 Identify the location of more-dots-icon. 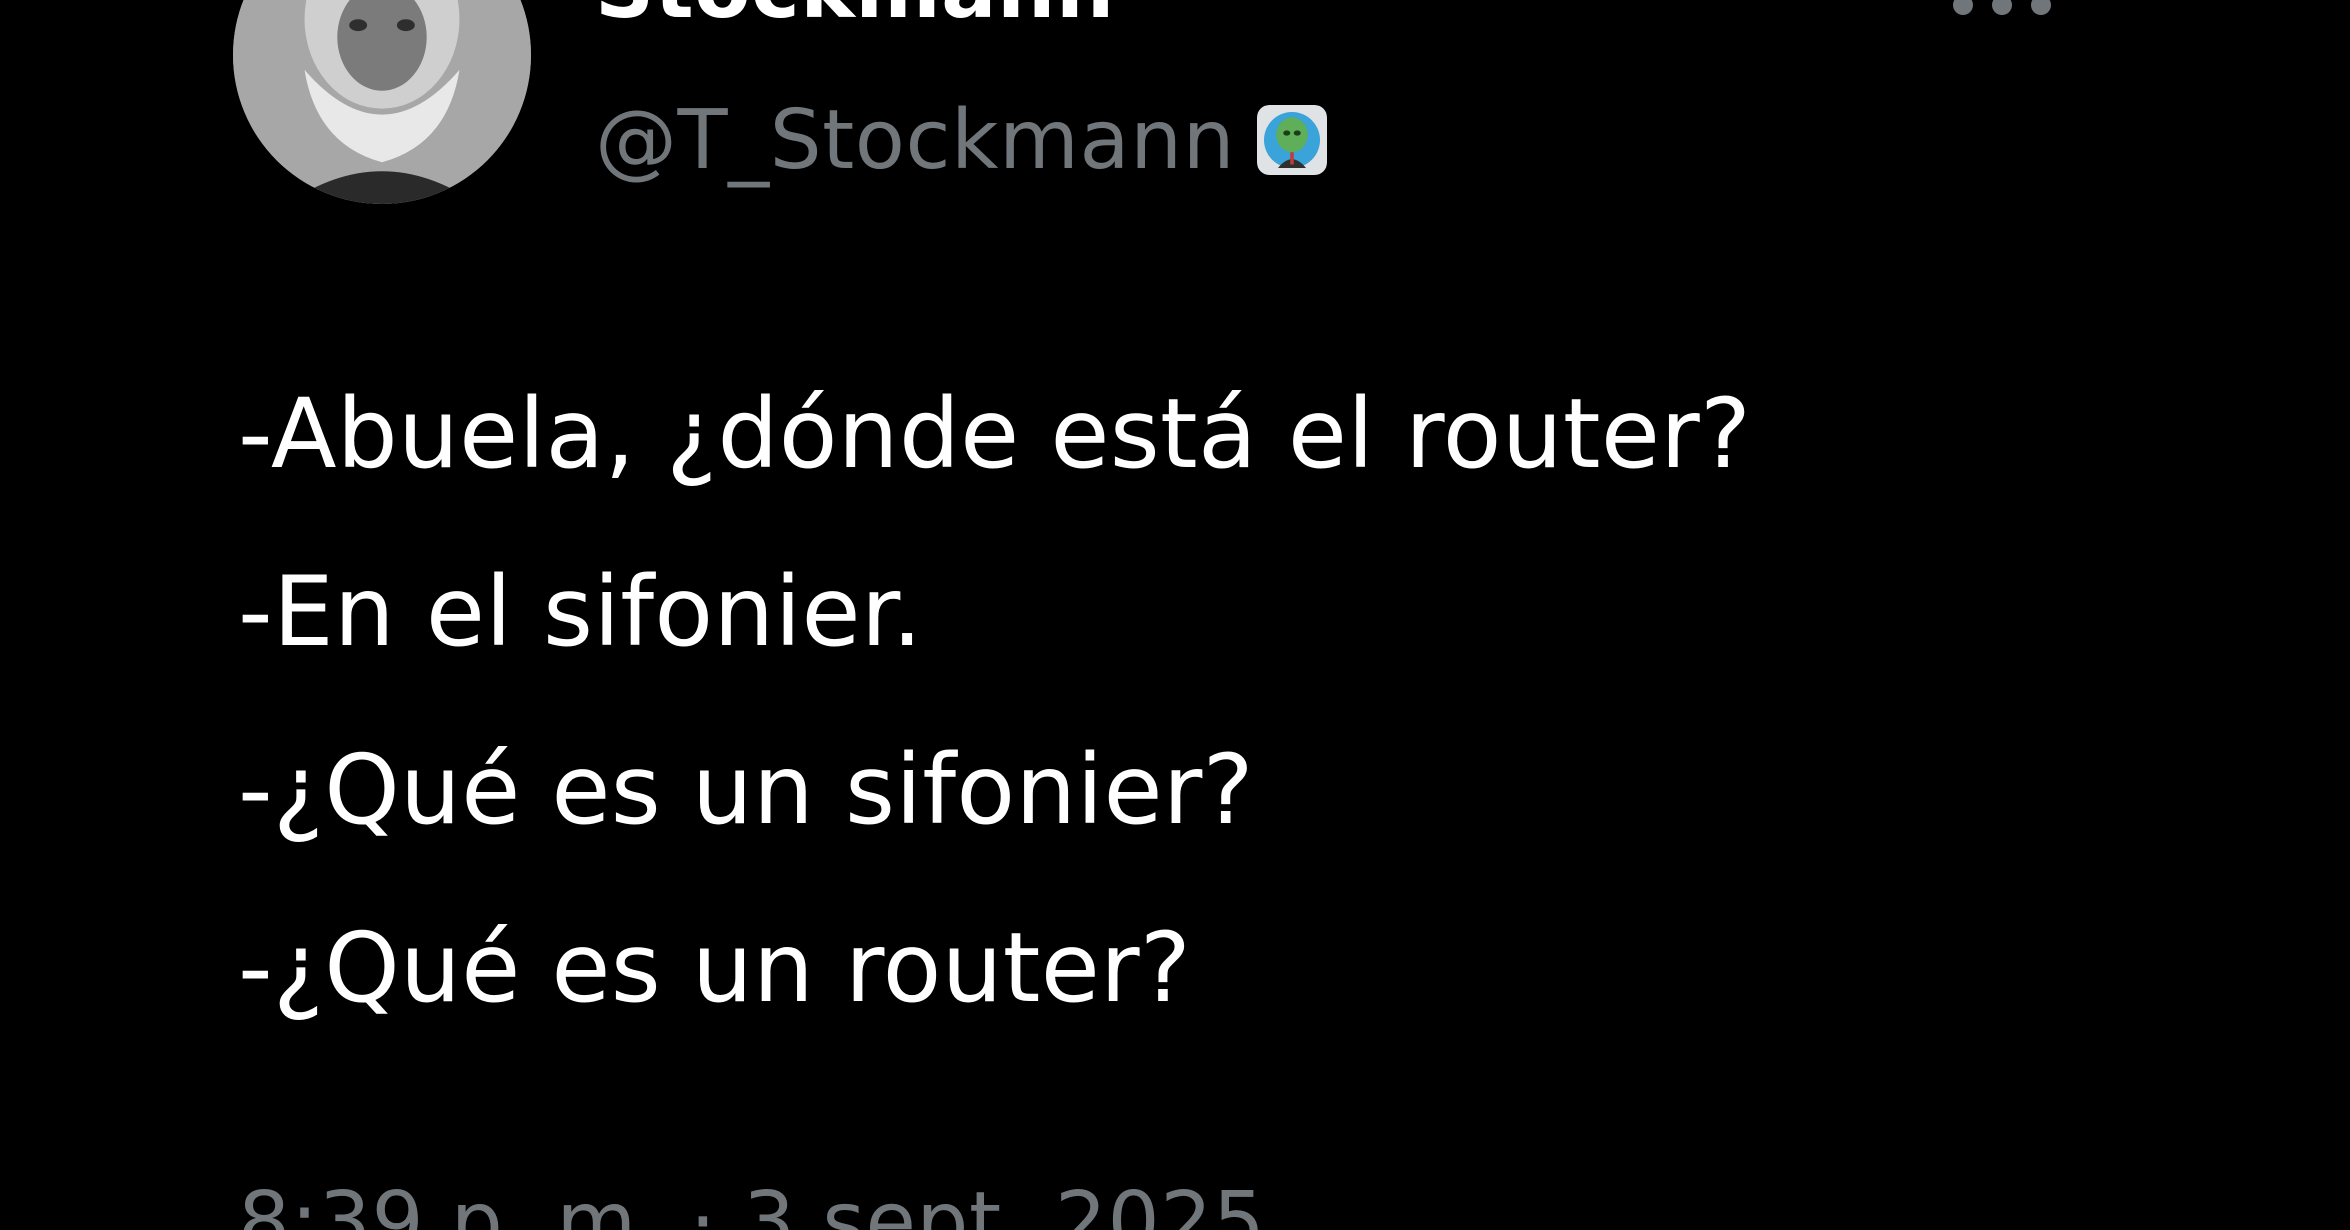
(2002, 7).